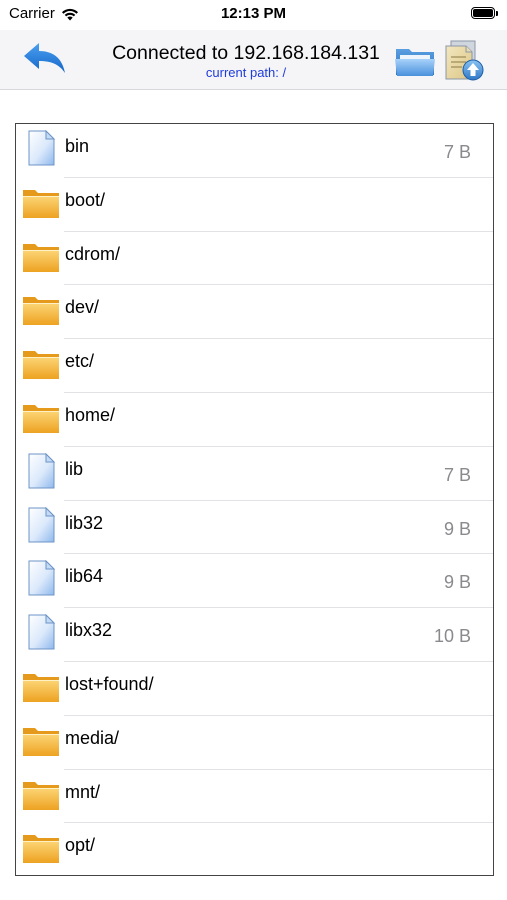 This screenshot has width=507, height=900. Describe the element at coordinates (452, 636) in the screenshot. I see `file-size: 10 B` at that location.